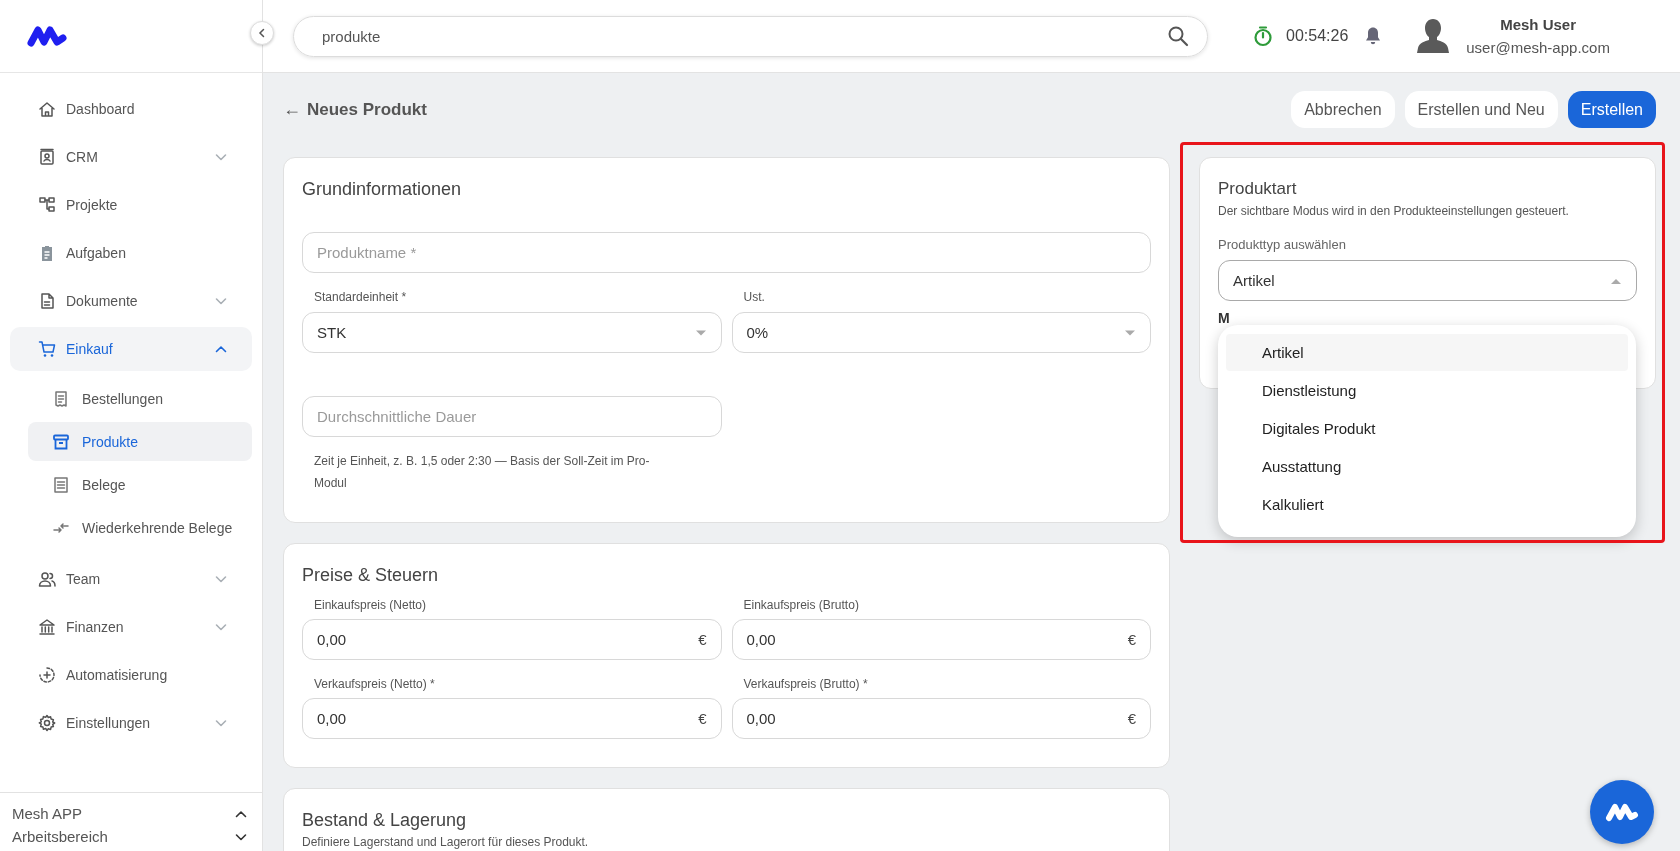  What do you see at coordinates (131, 157) in the screenshot?
I see `nav-item: CRM` at bounding box center [131, 157].